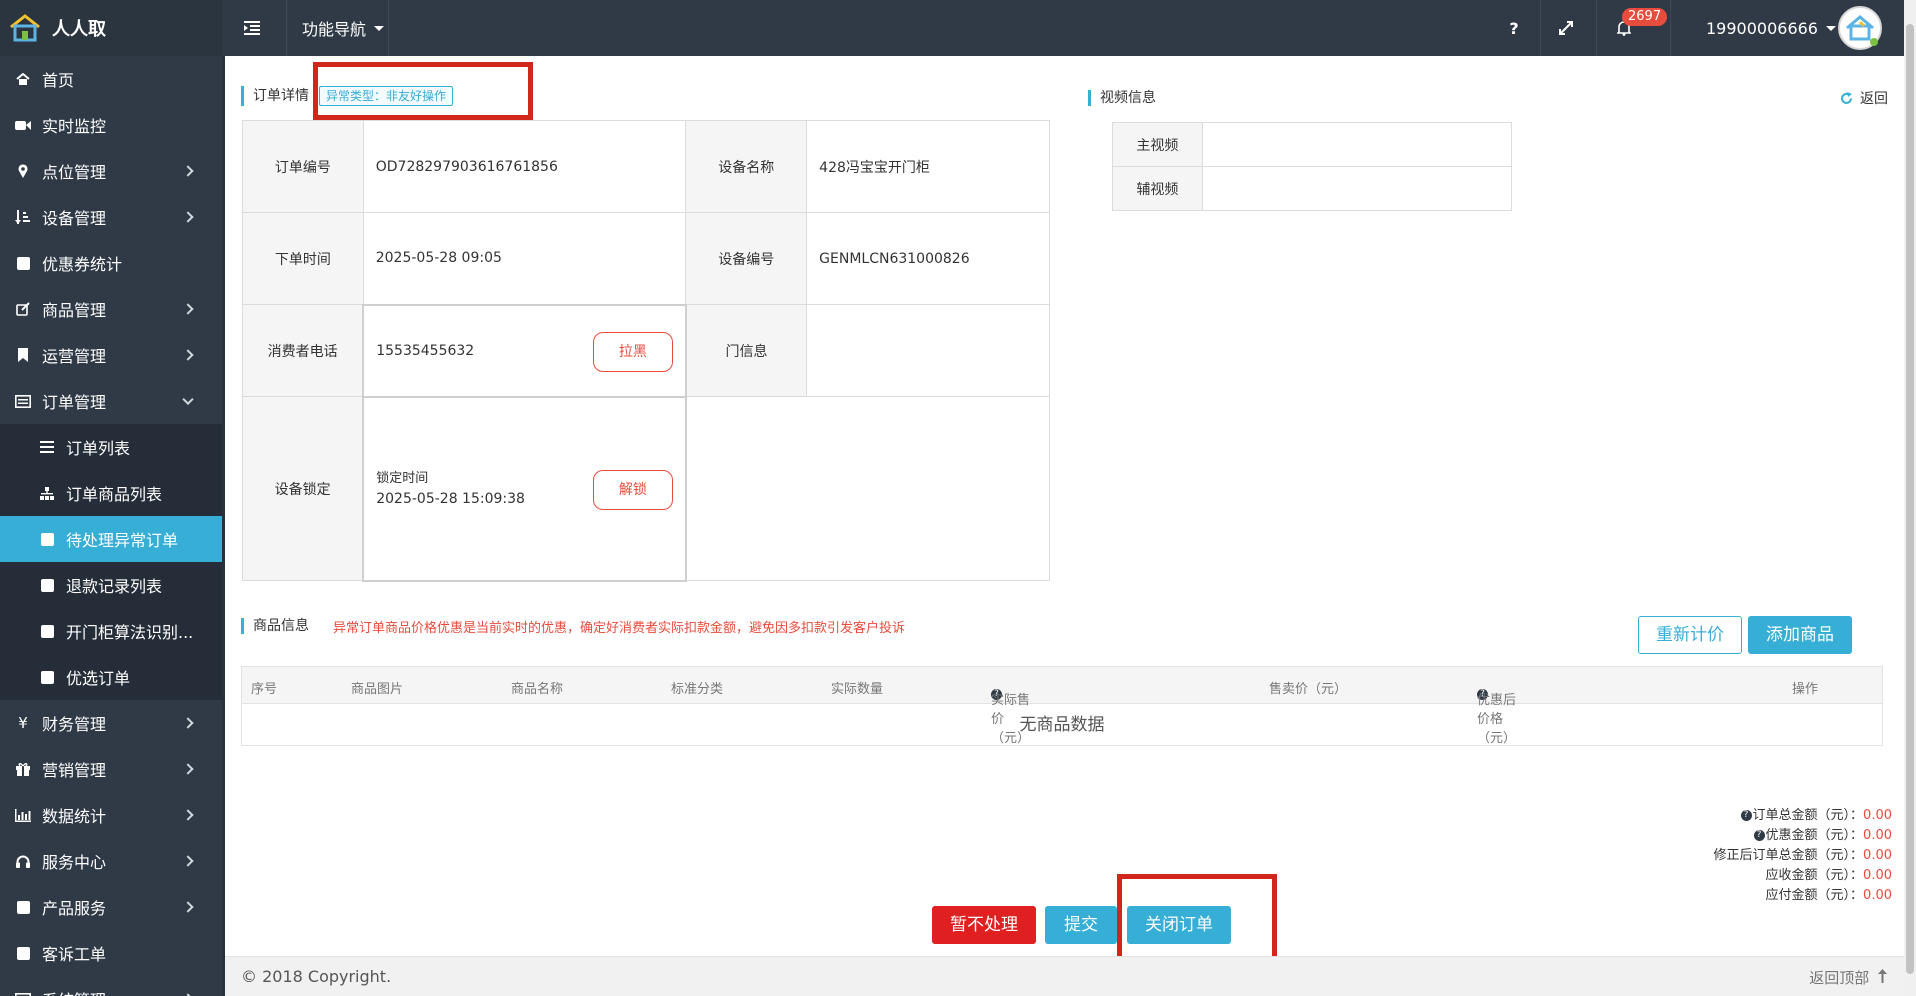 The width and height of the screenshot is (1916, 996). Describe the element at coordinates (1800, 635) in the screenshot. I see `add-goods-button: 添加商品` at that location.